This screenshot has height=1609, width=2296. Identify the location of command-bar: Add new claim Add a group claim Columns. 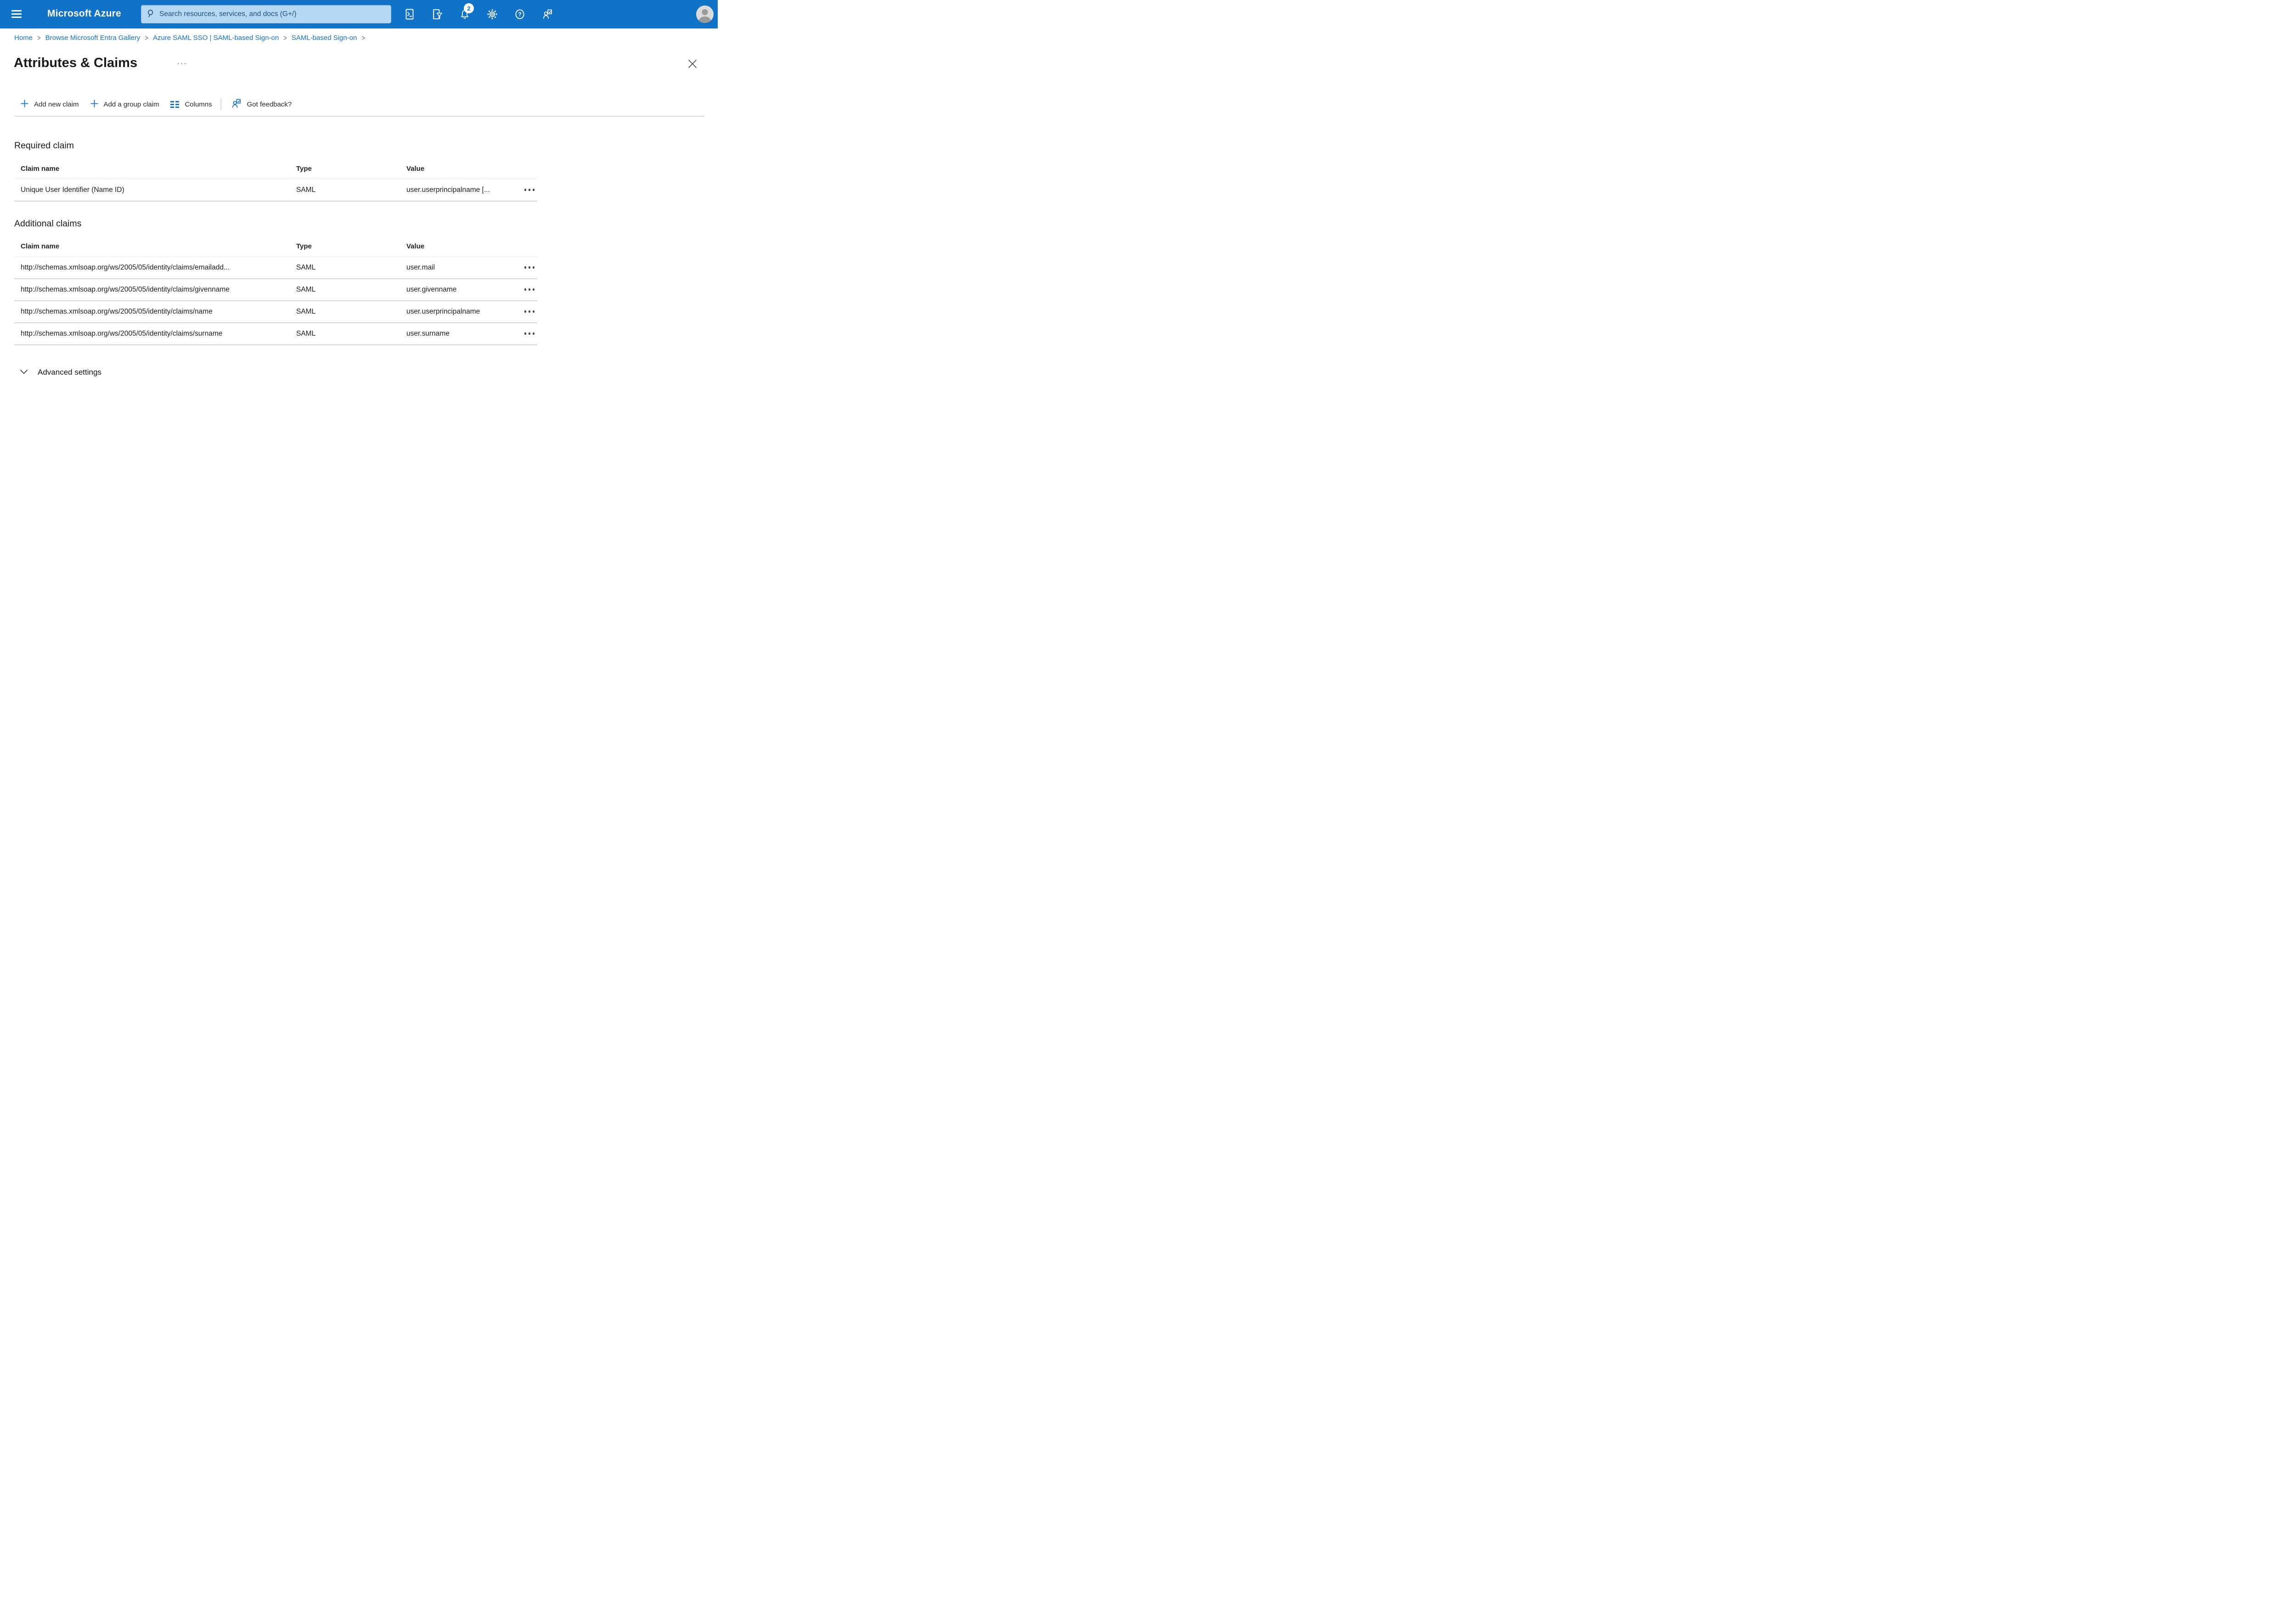
(156, 104).